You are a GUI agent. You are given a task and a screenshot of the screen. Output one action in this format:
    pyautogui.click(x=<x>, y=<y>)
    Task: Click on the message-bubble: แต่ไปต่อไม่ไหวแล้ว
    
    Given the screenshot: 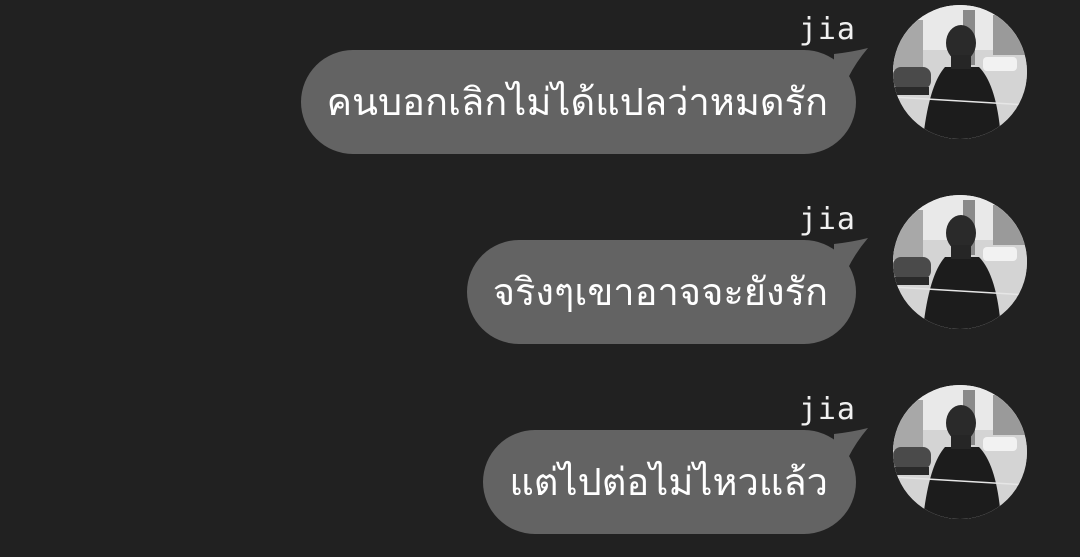 What is the action you would take?
    pyautogui.click(x=675, y=481)
    